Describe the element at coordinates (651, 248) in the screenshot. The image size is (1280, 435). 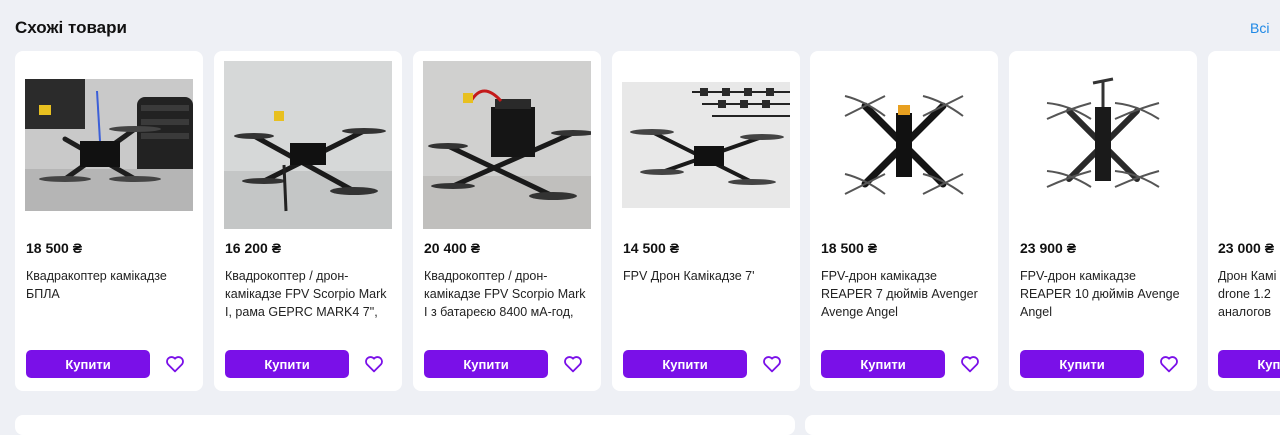
I see `product-price: 14 500 ₴` at that location.